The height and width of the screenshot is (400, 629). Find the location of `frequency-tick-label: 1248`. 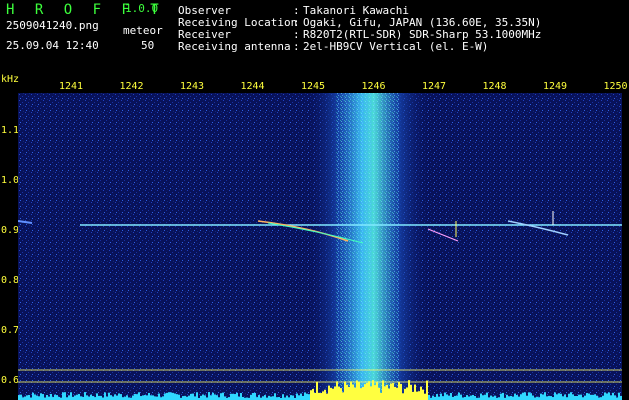

frequency-tick-label: 1248 is located at coordinates (494, 86).